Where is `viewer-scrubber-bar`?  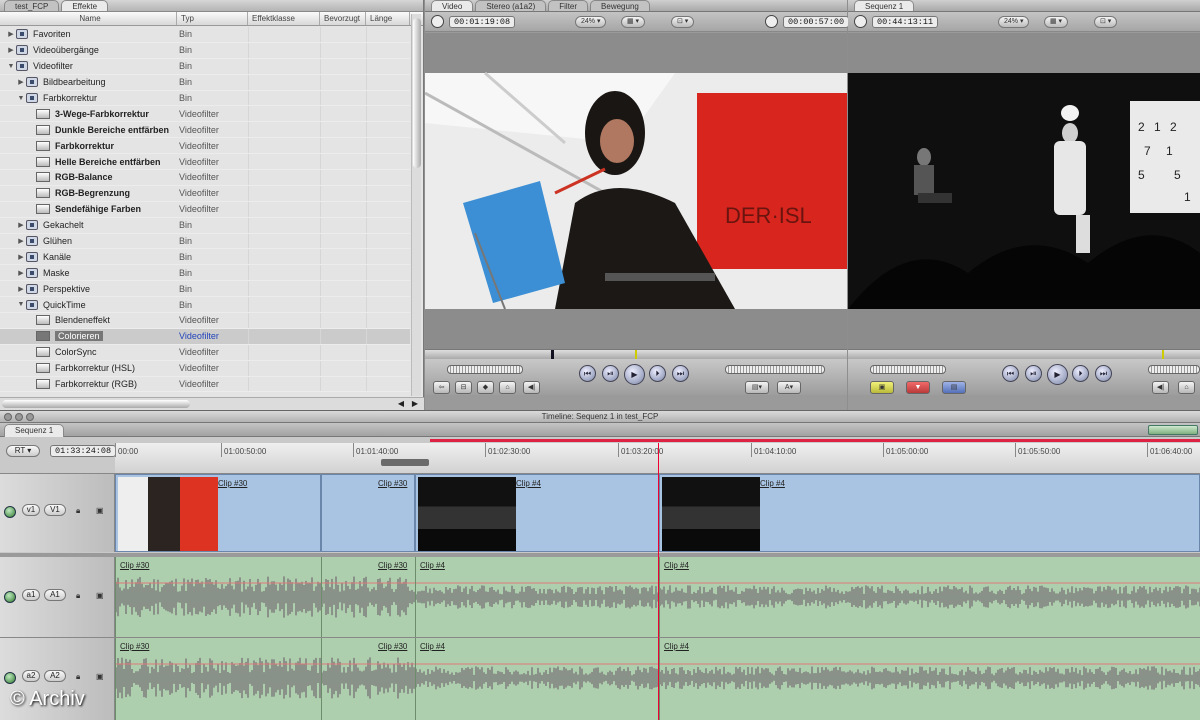
viewer-scrubber-bar is located at coordinates (636, 354).